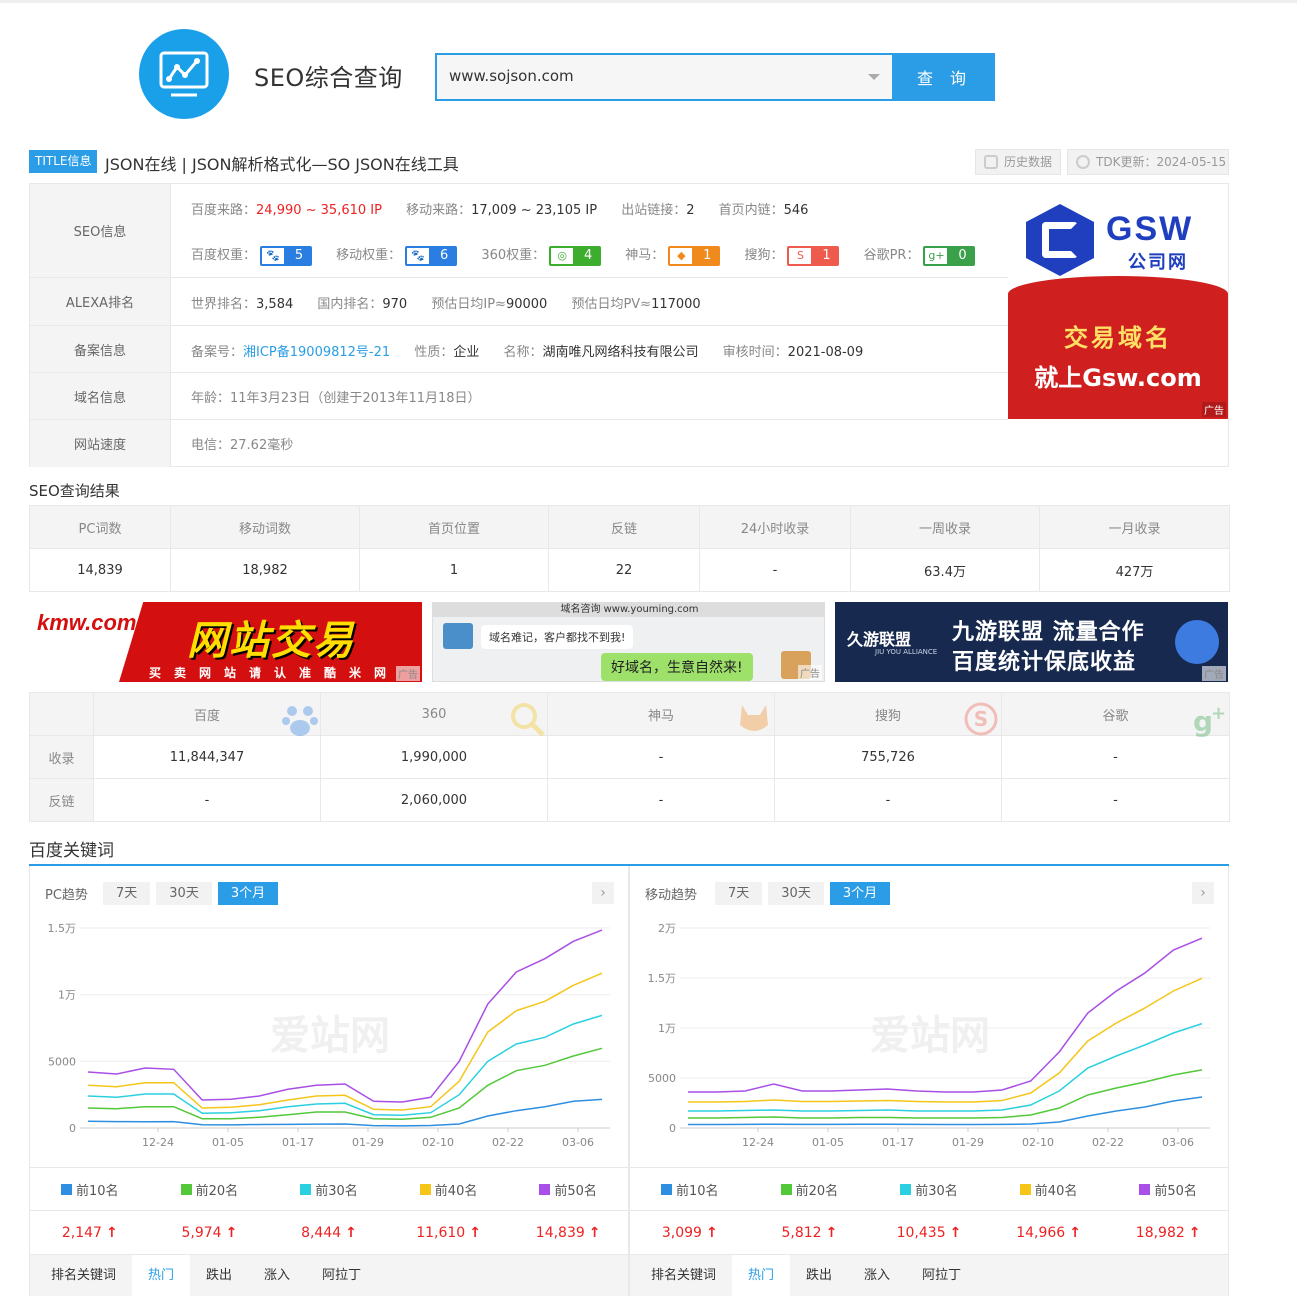 The image size is (1297, 1296). Describe the element at coordinates (72, 1128) in the screenshot. I see `y-tick-label: 0` at that location.